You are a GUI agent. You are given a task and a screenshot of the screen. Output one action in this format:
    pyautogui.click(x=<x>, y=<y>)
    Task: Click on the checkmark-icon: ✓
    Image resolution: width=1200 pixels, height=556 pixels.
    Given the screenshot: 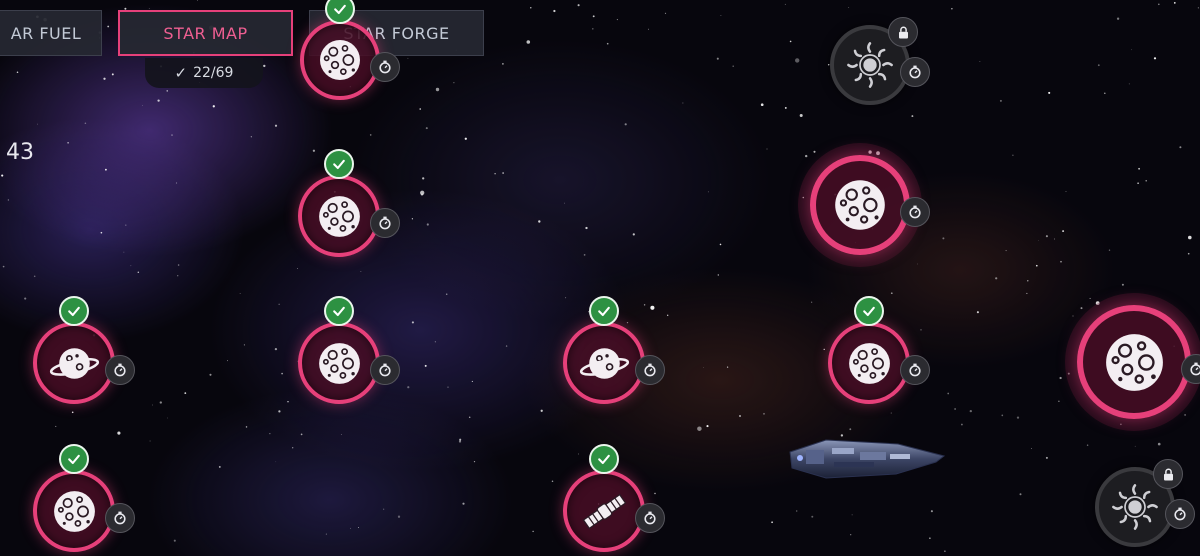 What is the action you would take?
    pyautogui.click(x=181, y=73)
    